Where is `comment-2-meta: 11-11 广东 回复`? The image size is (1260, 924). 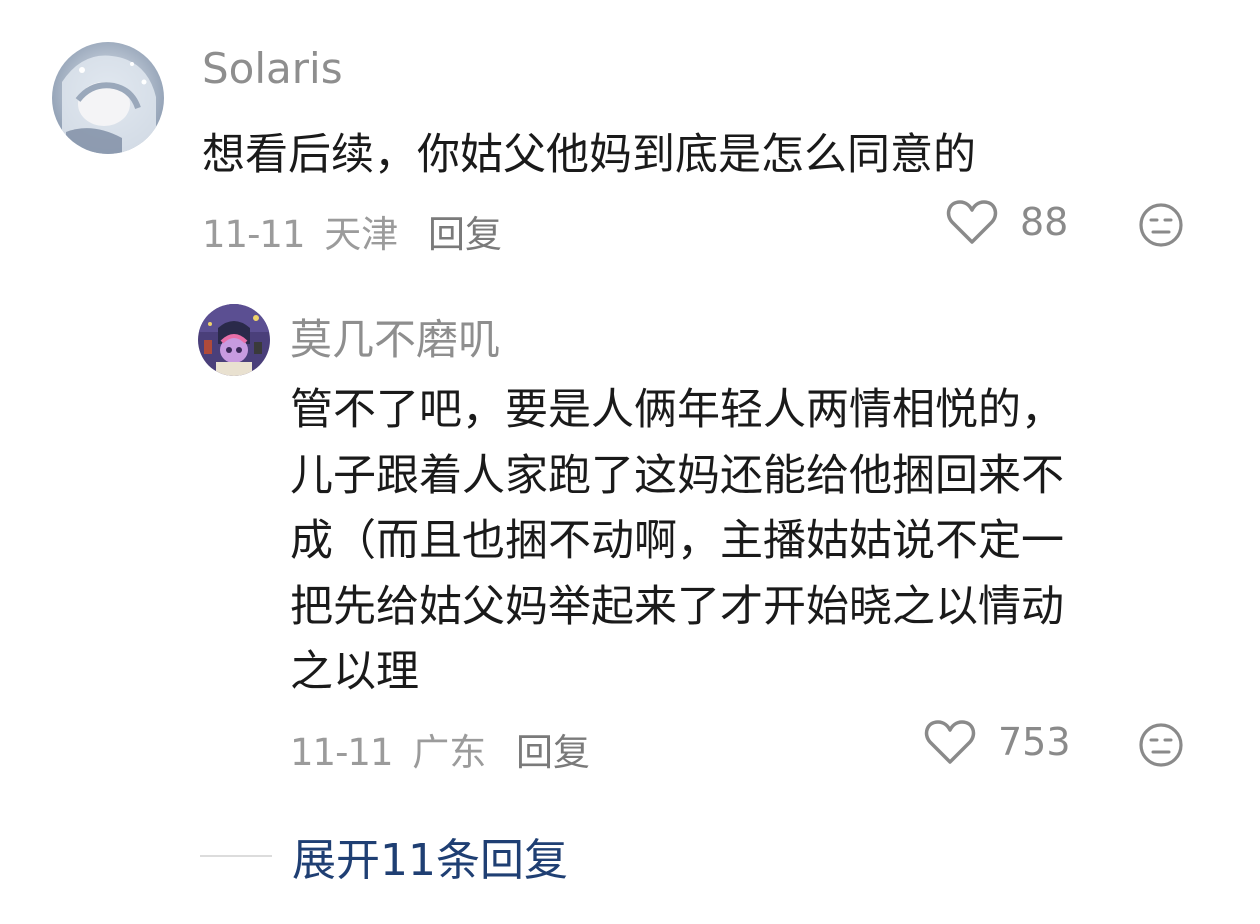
comment-2-meta: 11-11 广东 回复 is located at coordinates (440, 749).